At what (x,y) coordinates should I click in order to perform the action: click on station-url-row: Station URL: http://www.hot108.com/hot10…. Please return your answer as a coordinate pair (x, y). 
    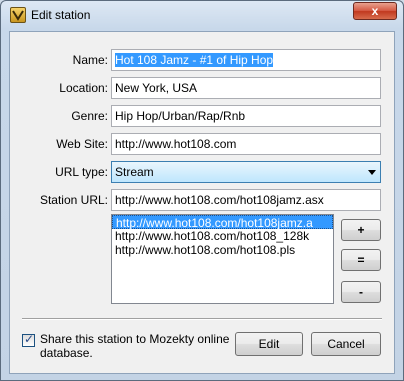
    Looking at the image, I should click on (203, 200).